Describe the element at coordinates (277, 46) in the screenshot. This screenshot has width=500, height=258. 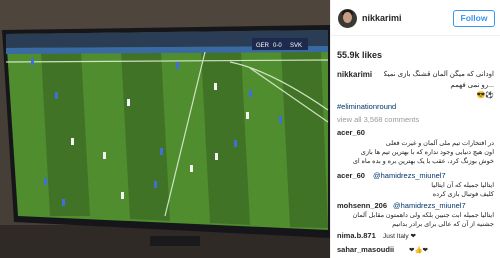
I see `scoreboard-score: 0-0` at that location.